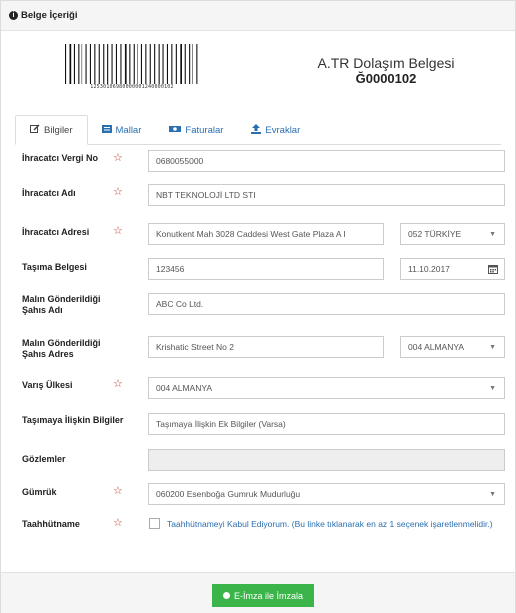 The height and width of the screenshot is (613, 516). What do you see at coordinates (266, 347) in the screenshot?
I see `consignee-address-input: Krishatic Street No 2` at bounding box center [266, 347].